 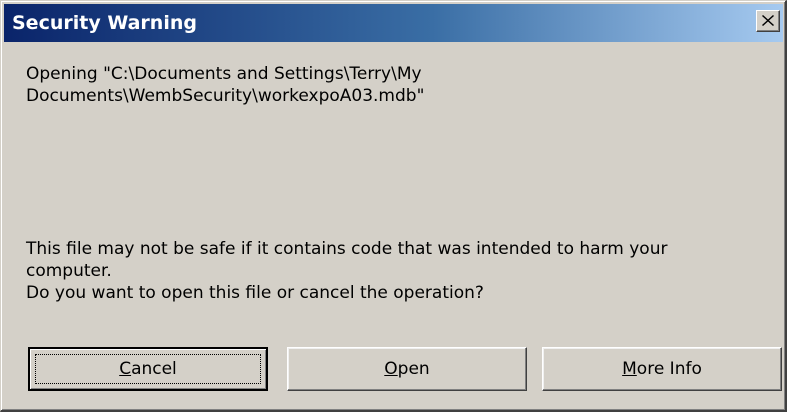 I want to click on open-accelerator: O, so click(x=391, y=368).